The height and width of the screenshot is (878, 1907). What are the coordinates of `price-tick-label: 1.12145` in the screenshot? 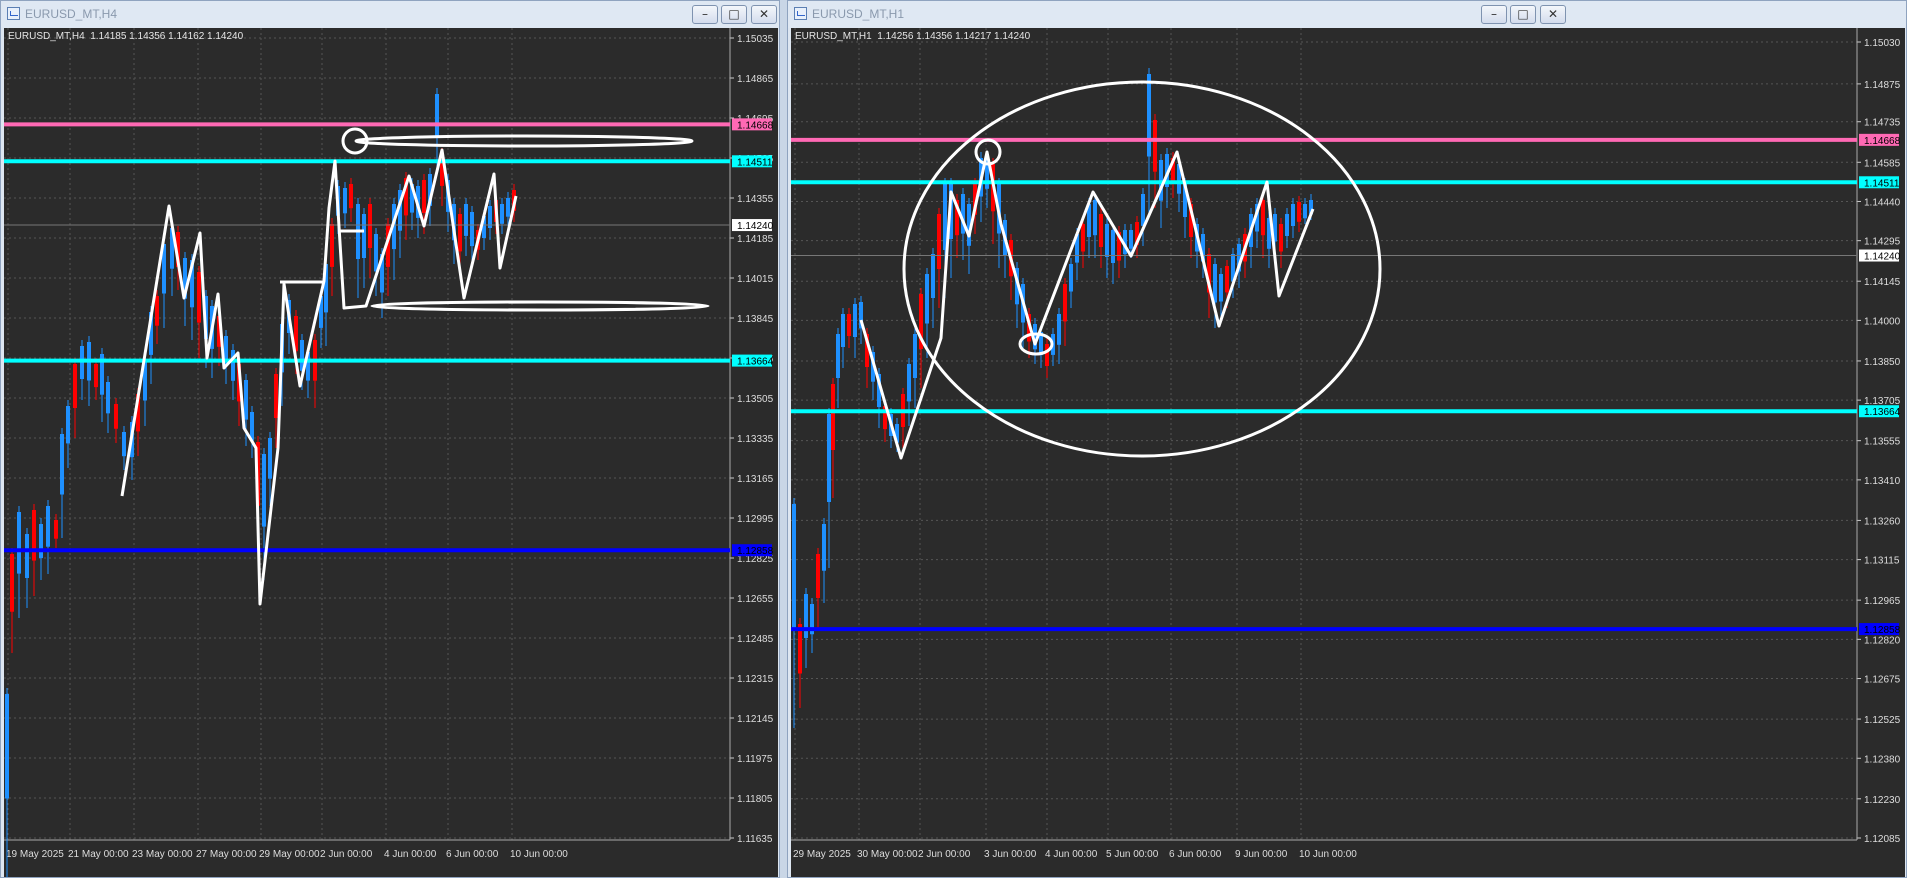 It's located at (755, 719).